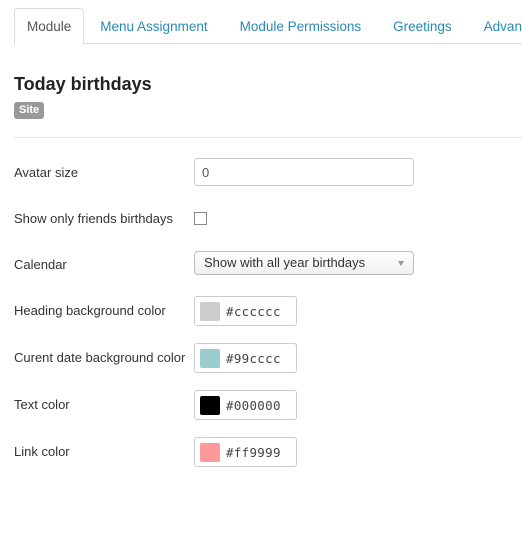 This screenshot has width=522, height=552. I want to click on link-color-label: Link color, so click(42, 451).